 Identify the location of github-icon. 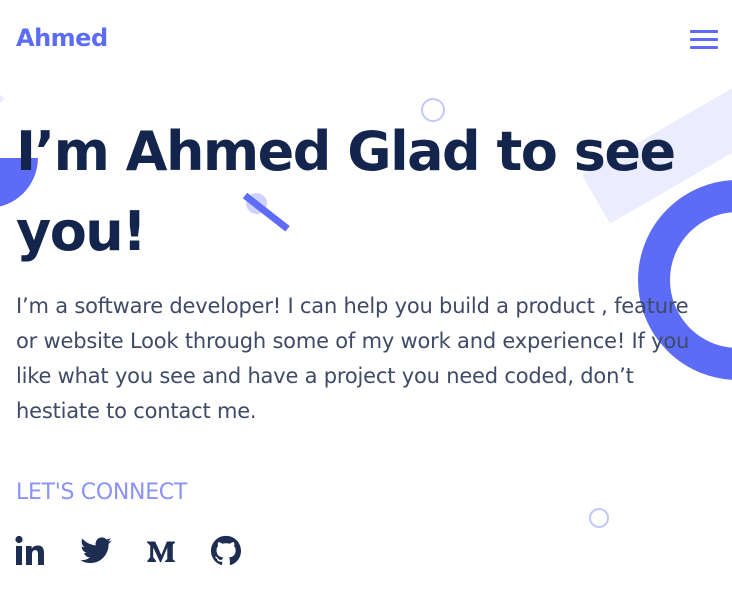
(226, 550).